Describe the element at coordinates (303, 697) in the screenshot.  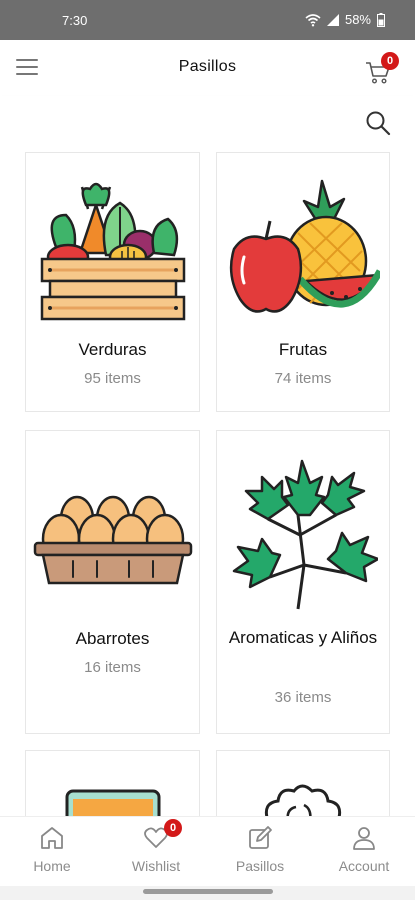
I see `category-count: 36 items` at that location.